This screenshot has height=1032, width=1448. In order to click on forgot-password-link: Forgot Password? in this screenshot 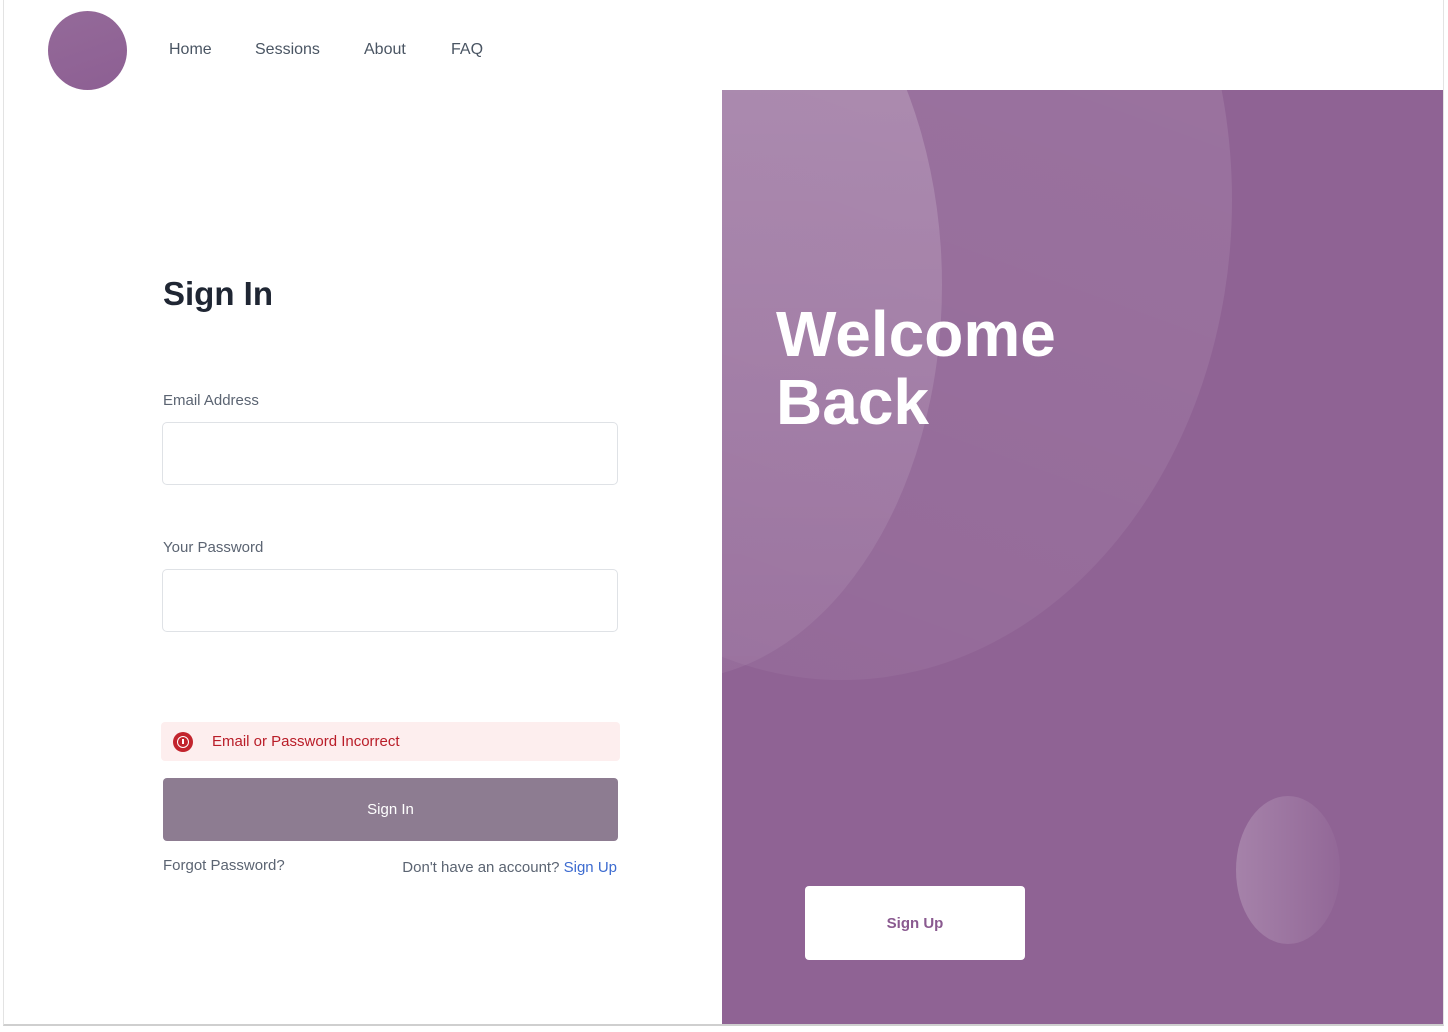, I will do `click(224, 866)`.